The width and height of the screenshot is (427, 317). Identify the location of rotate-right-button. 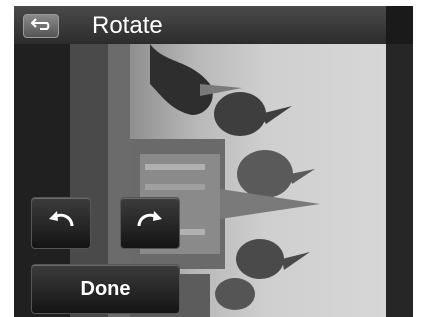
(150, 223).